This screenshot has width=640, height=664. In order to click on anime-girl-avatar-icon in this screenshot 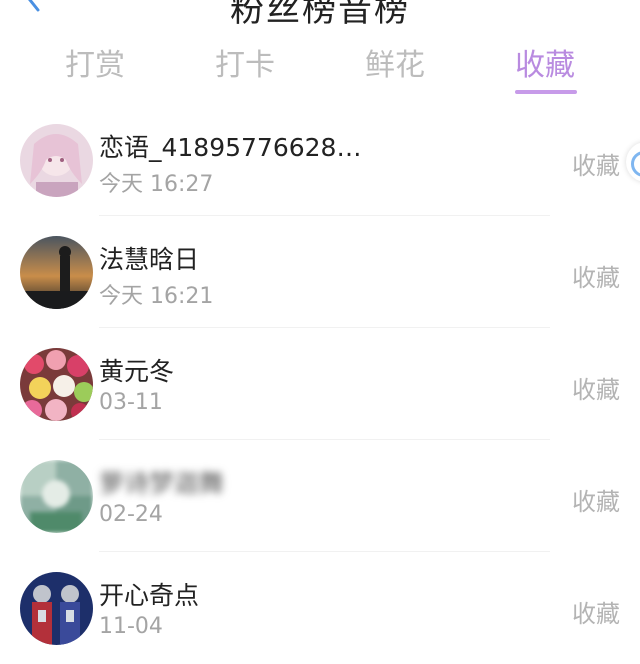, I will do `click(56, 160)`.